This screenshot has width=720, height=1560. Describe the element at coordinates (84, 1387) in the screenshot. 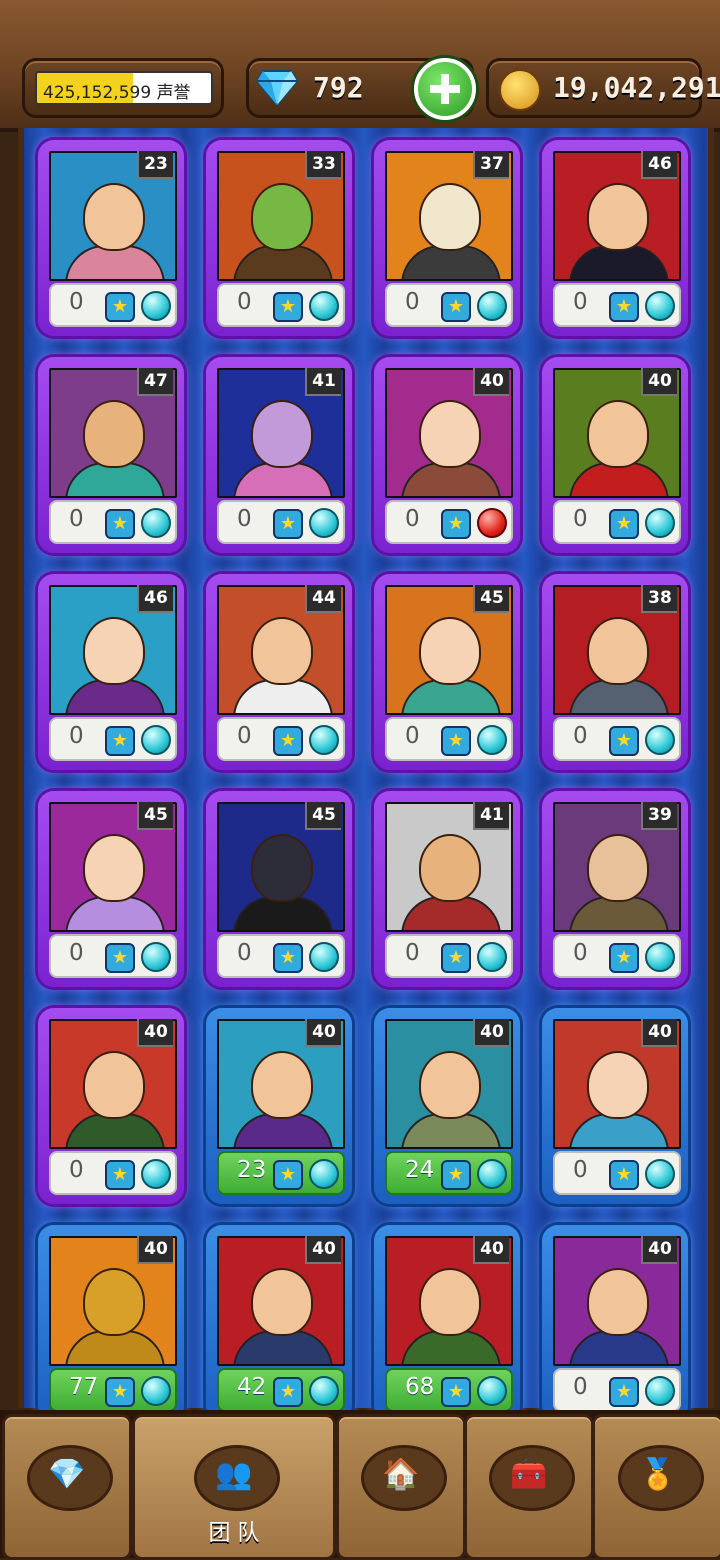

I see `star-count: 77` at that location.